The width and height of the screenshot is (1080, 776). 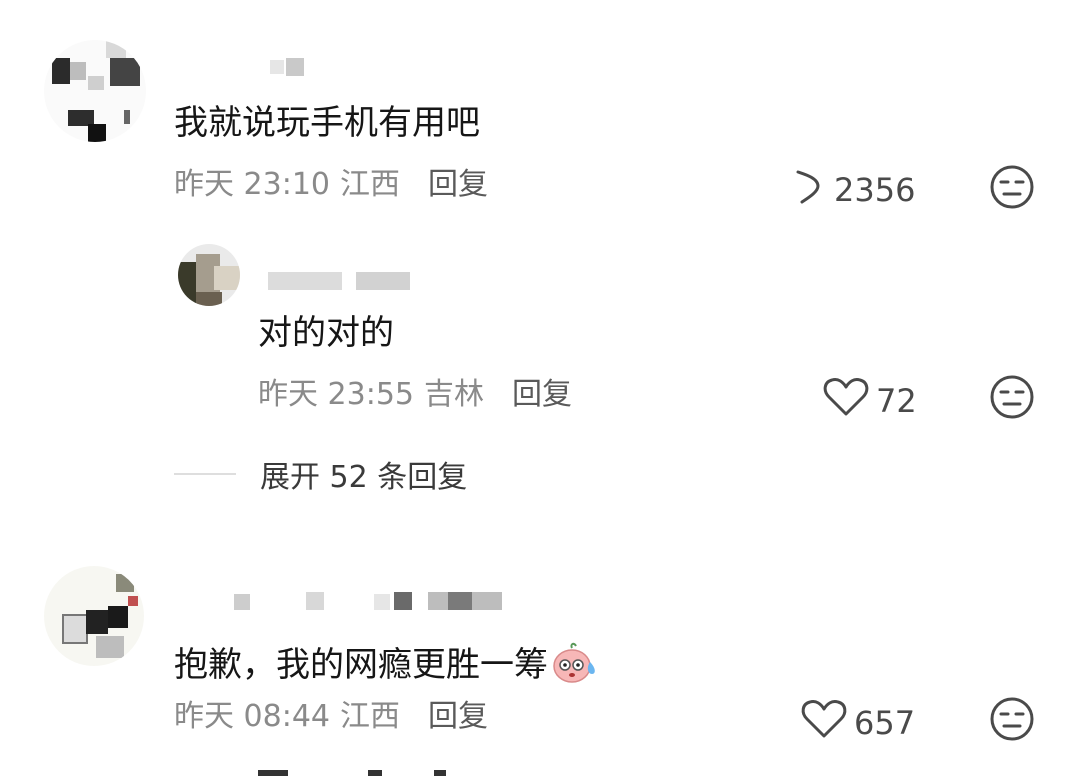 What do you see at coordinates (361, 665) in the screenshot?
I see `comment-text: 抱歉，我的网瘾更胜一筹` at bounding box center [361, 665].